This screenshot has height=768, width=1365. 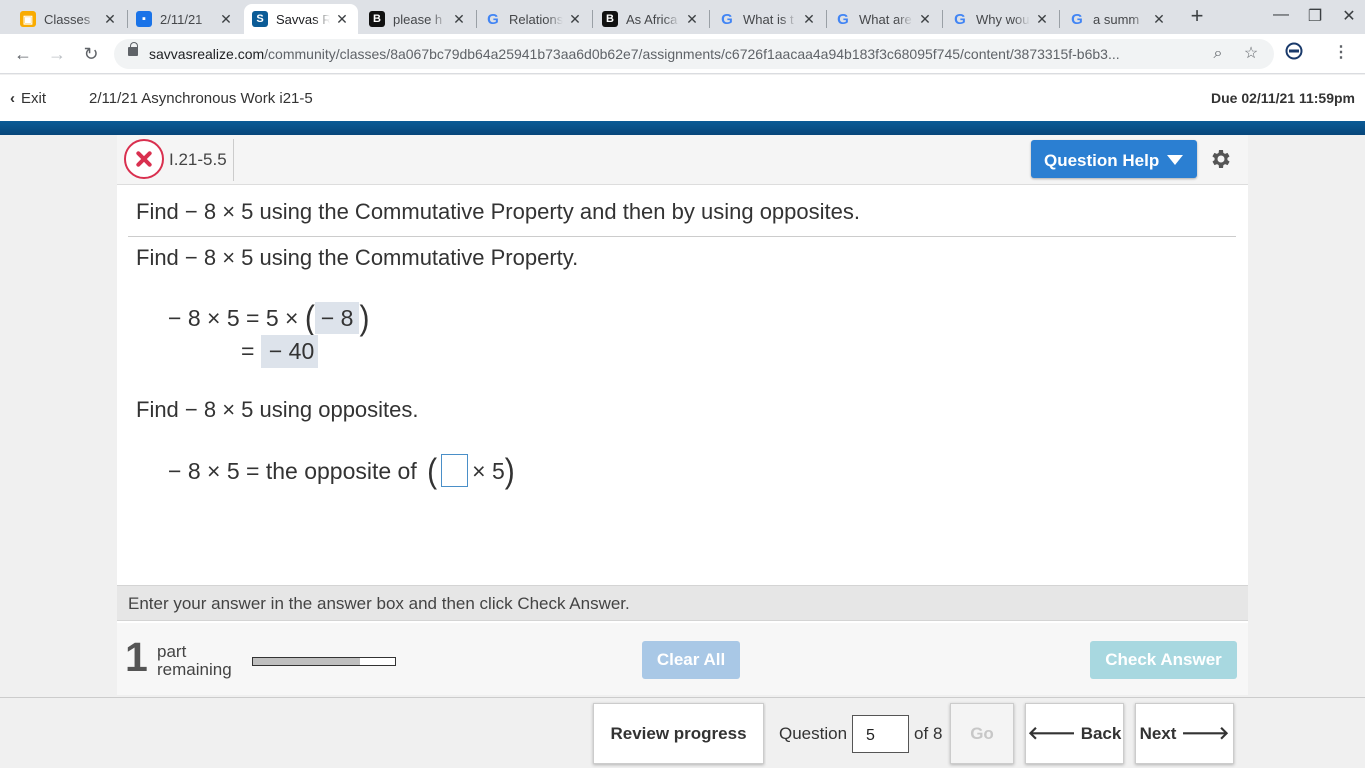 I want to click on go-button: Go, so click(x=982, y=733).